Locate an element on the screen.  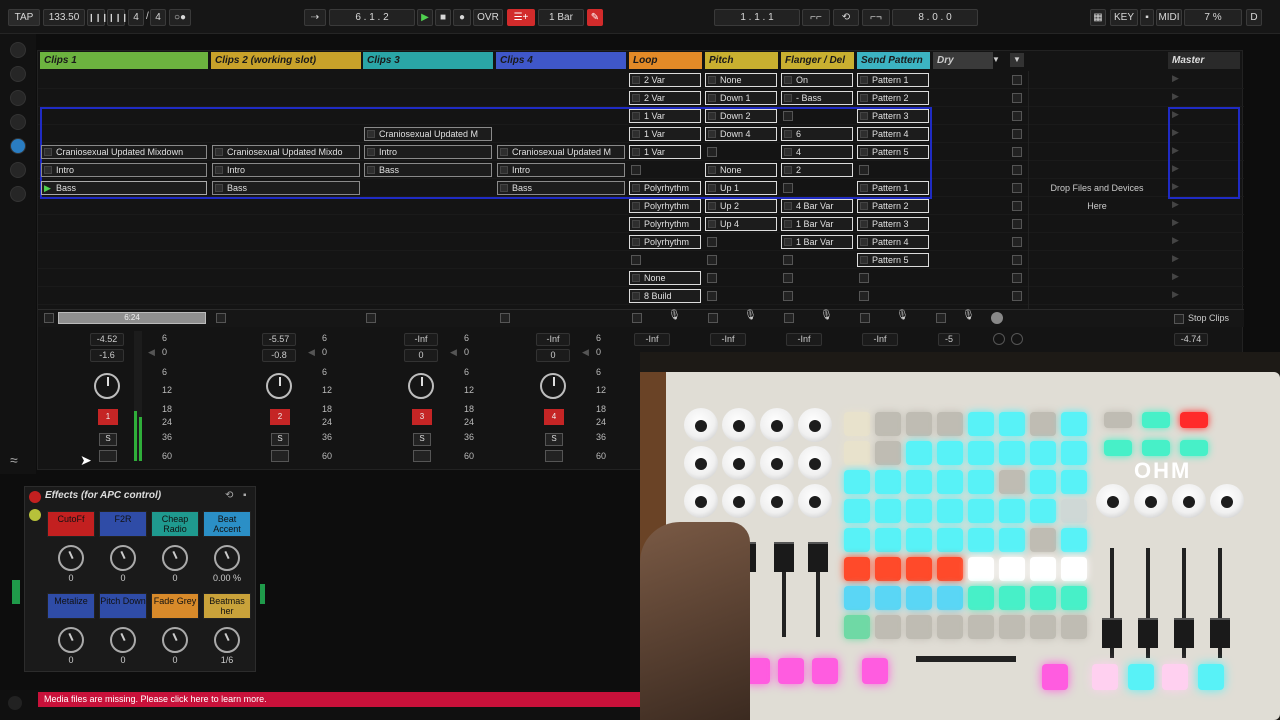
macro-label: Cheap Radio is located at coordinates (175, 524).